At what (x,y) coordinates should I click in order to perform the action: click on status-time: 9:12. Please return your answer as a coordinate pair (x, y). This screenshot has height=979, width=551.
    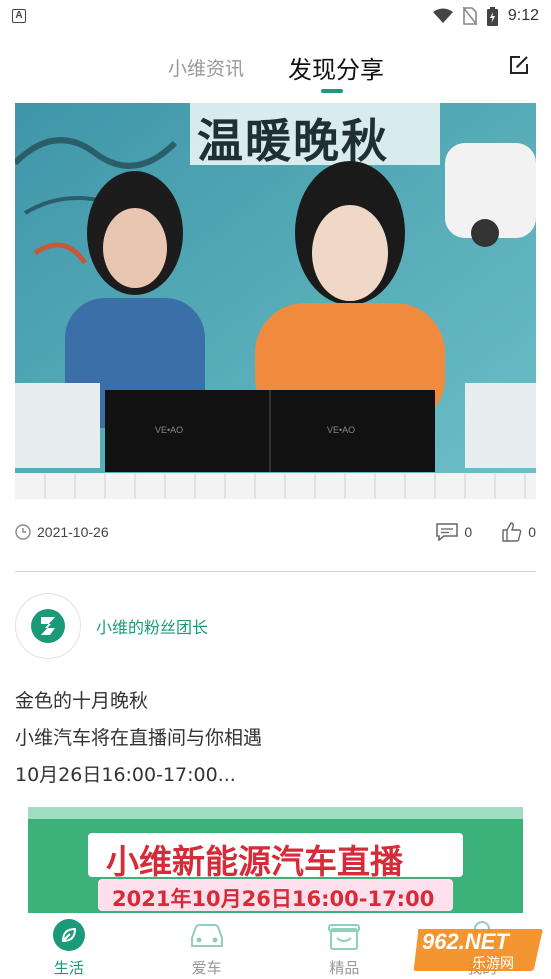
    Looking at the image, I should click on (523, 15).